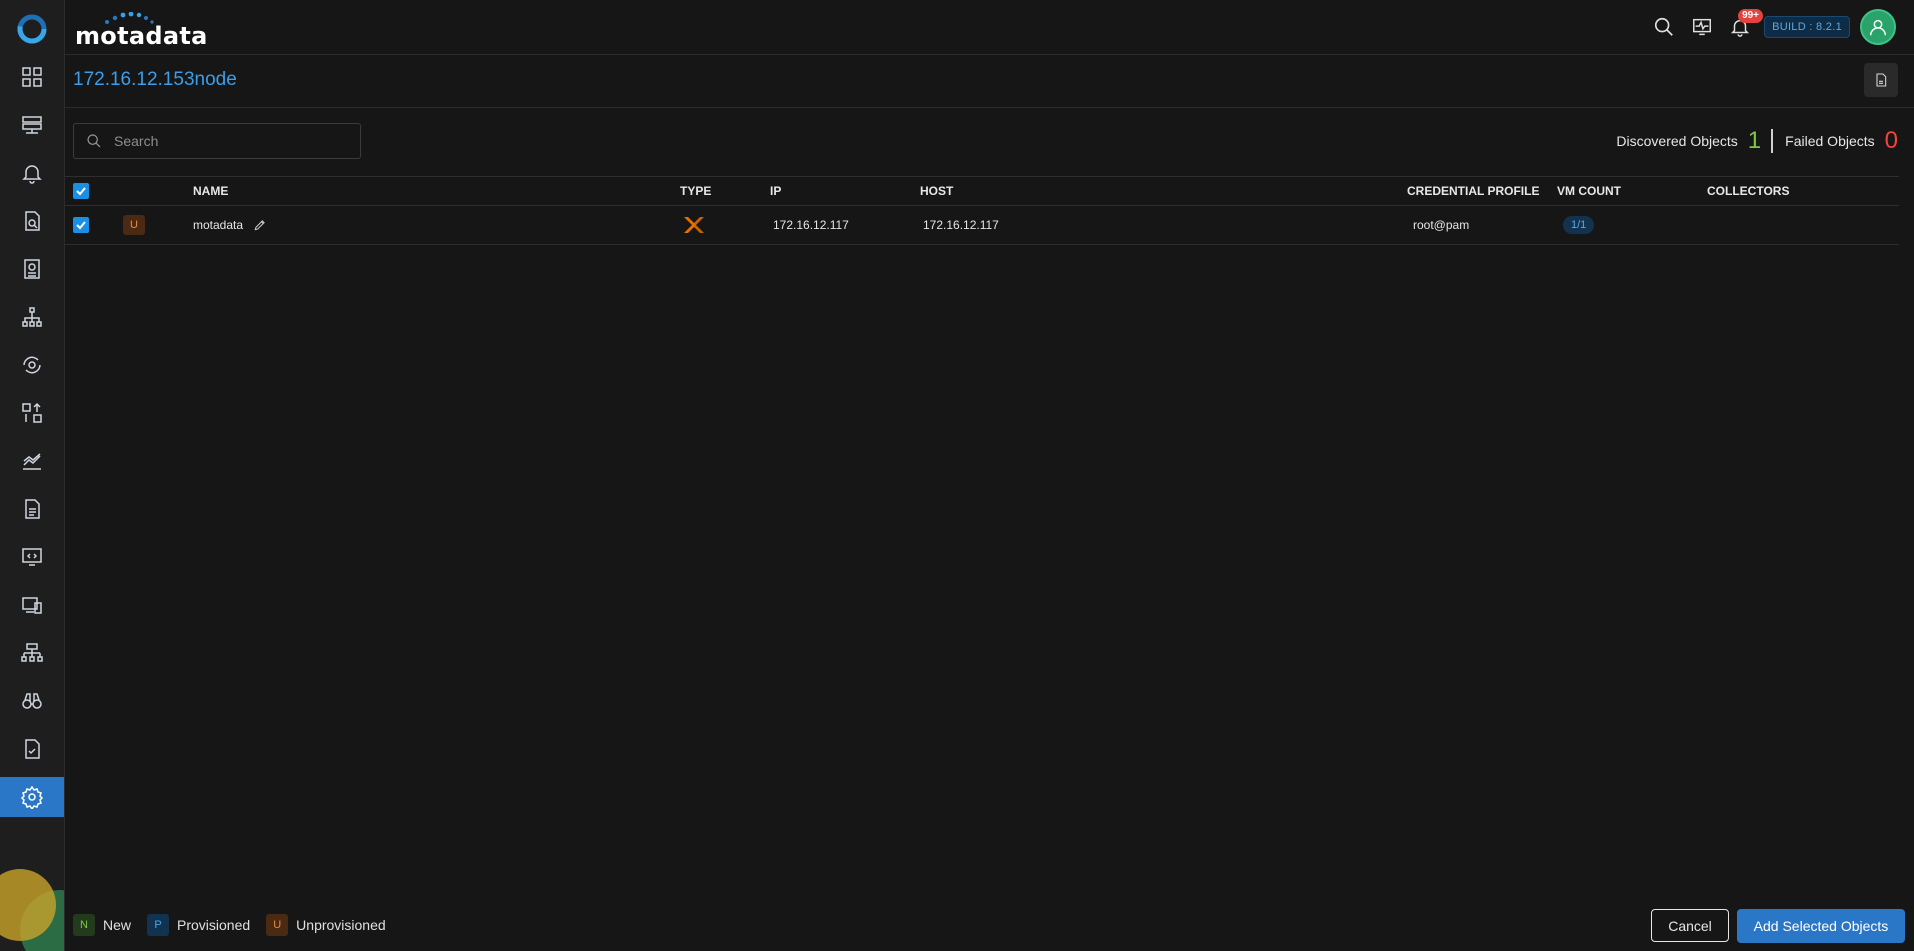  Describe the element at coordinates (32, 173) in the screenshot. I see `alerts-icon` at that location.